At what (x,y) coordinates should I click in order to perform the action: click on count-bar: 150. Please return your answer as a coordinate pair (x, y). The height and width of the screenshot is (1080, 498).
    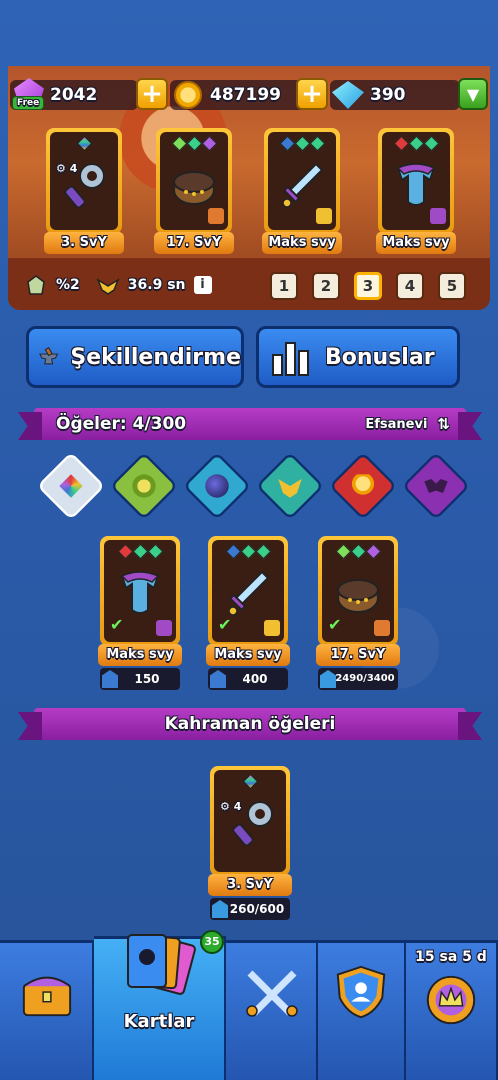
    Looking at the image, I should click on (140, 679).